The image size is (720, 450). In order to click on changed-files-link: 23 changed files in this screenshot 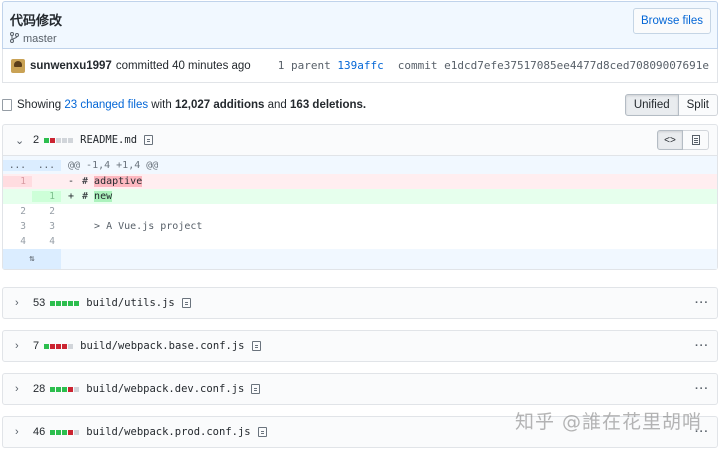, I will do `click(106, 105)`.